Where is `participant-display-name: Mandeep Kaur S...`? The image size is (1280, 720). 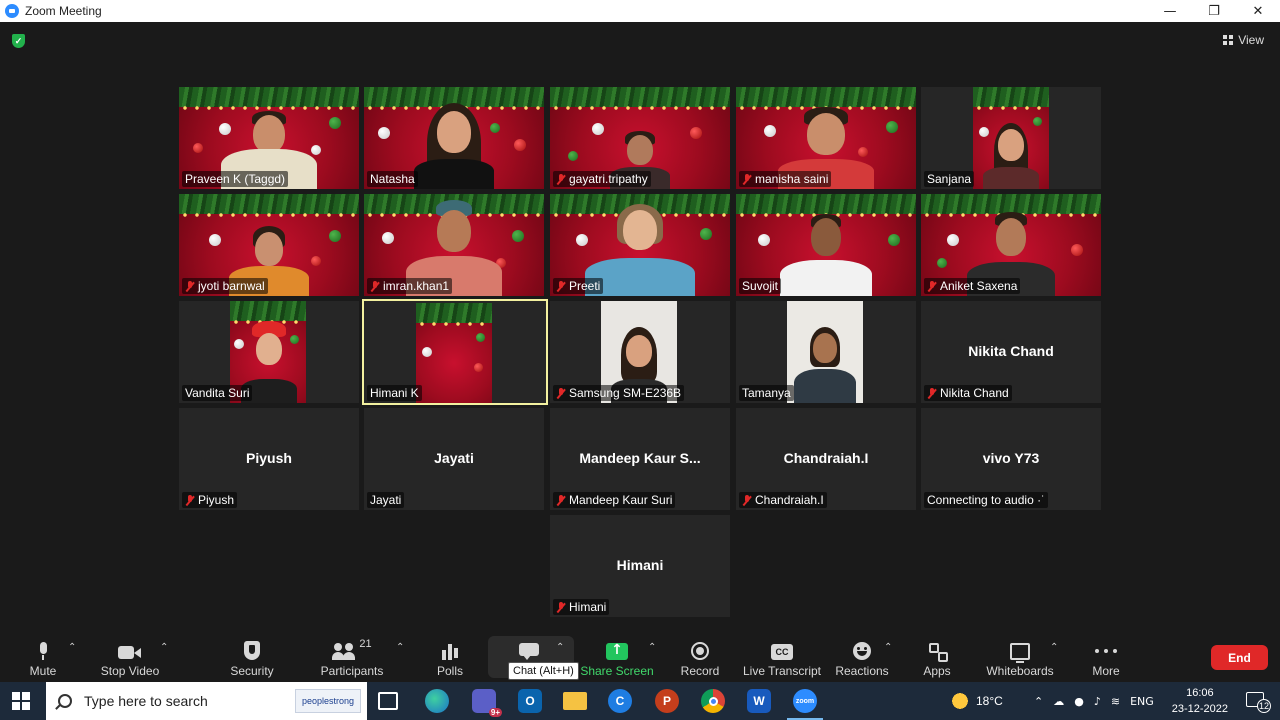 participant-display-name: Mandeep Kaur S... is located at coordinates (640, 458).